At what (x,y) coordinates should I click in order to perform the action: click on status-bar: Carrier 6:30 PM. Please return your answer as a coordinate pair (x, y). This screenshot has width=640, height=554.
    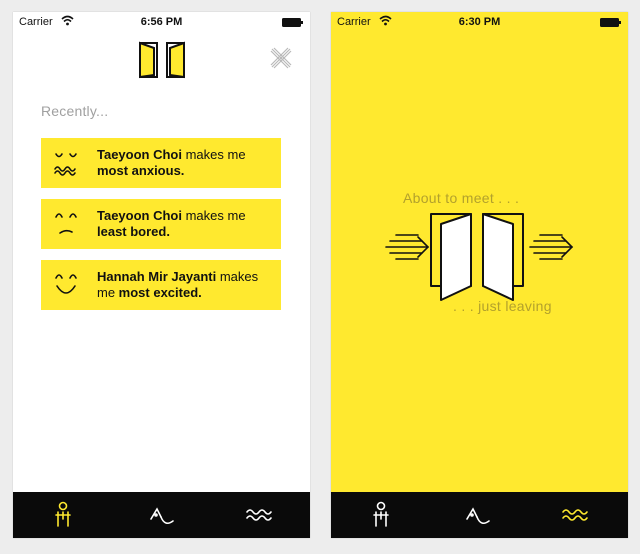
    Looking at the image, I should click on (479, 22).